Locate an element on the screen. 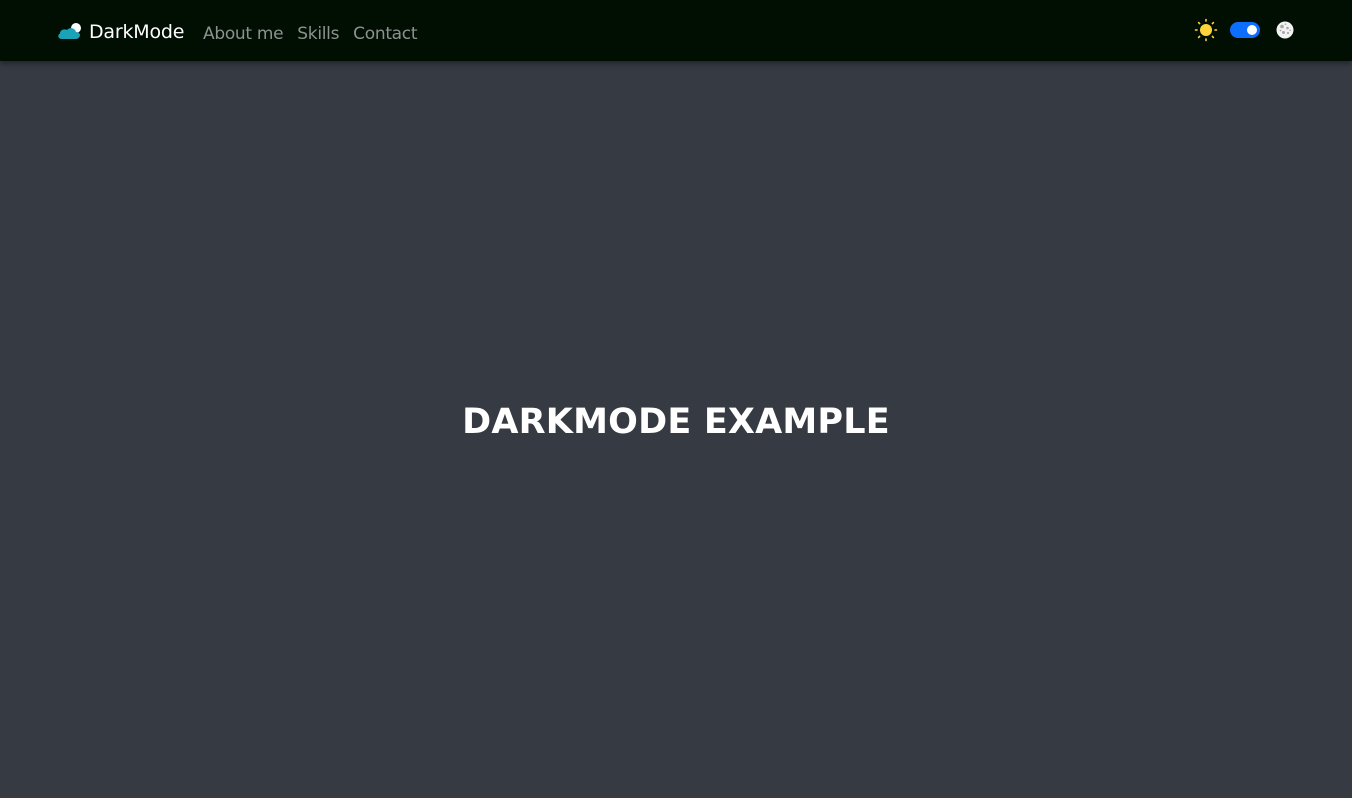 This screenshot has height=798, width=1352. brand-name: DarkMode is located at coordinates (137, 32).